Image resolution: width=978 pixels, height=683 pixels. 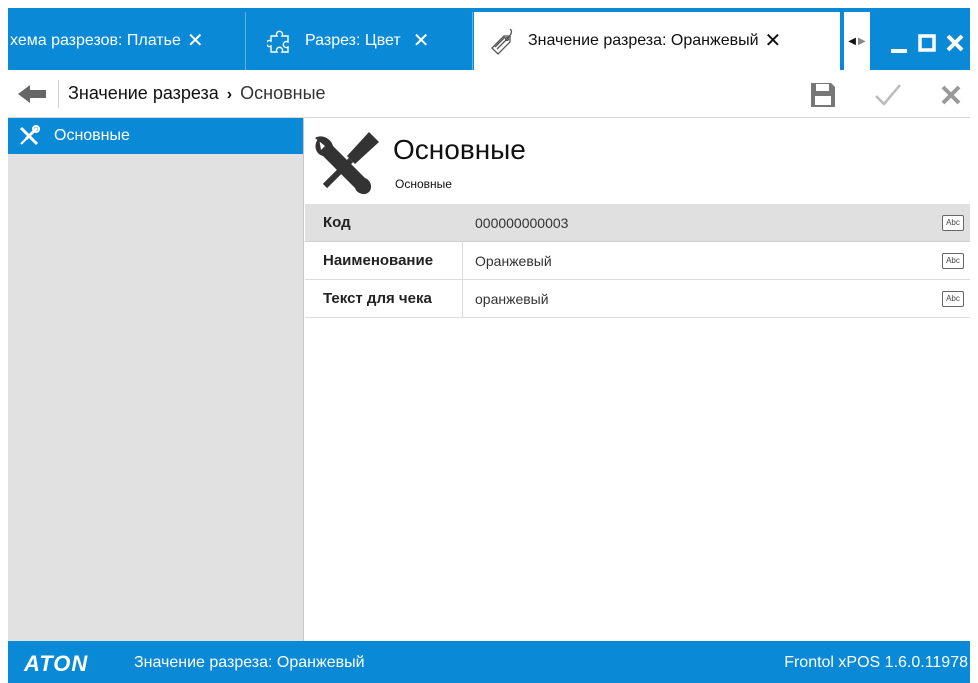 I want to click on breadcrumb: Значение разреза › Основные, so click(x=197, y=93).